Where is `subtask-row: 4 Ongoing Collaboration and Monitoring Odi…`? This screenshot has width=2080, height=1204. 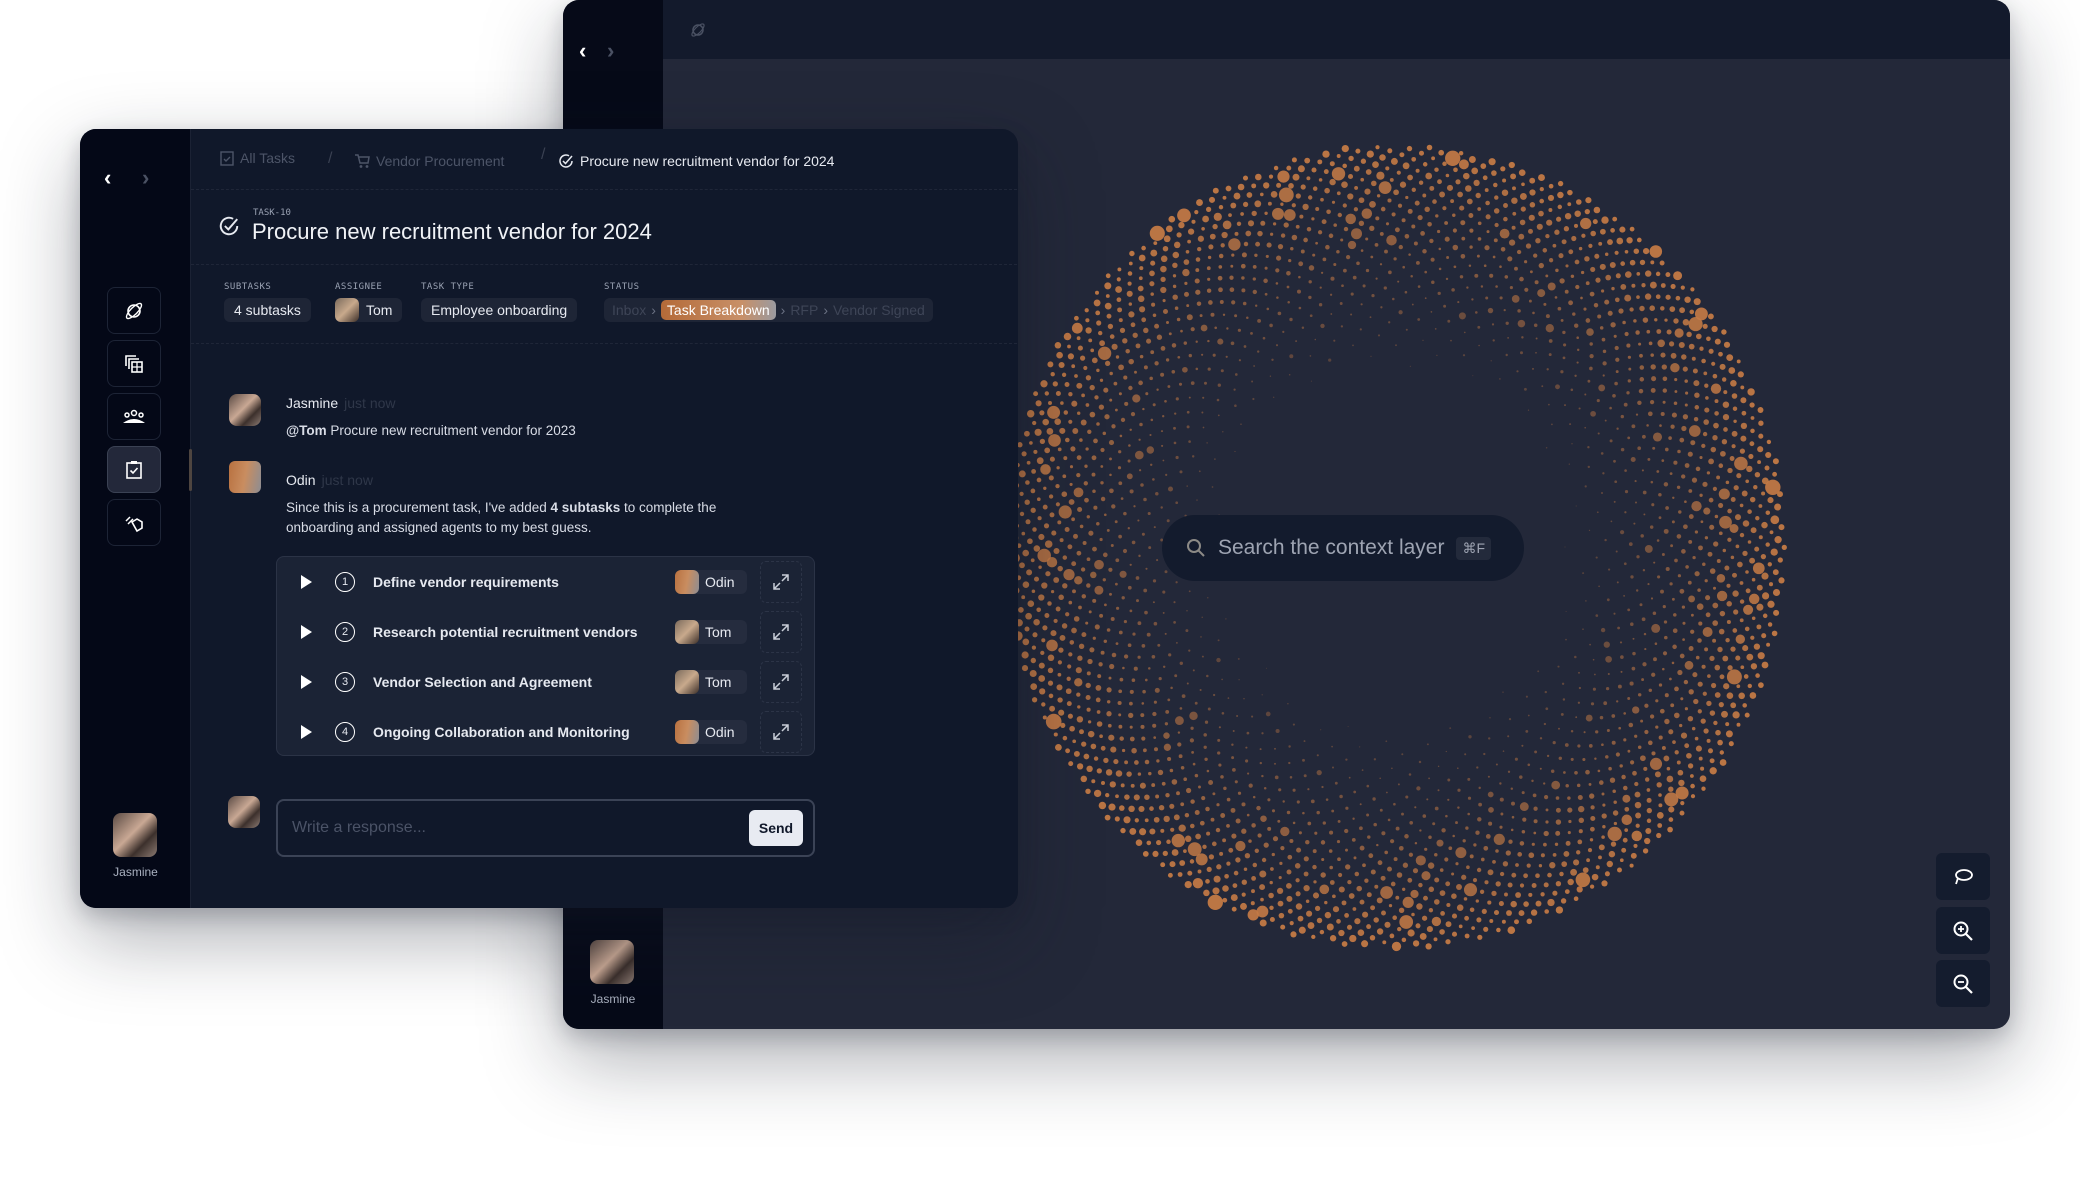 subtask-row: 4 Ongoing Collaboration and Monitoring Odi… is located at coordinates (545, 732).